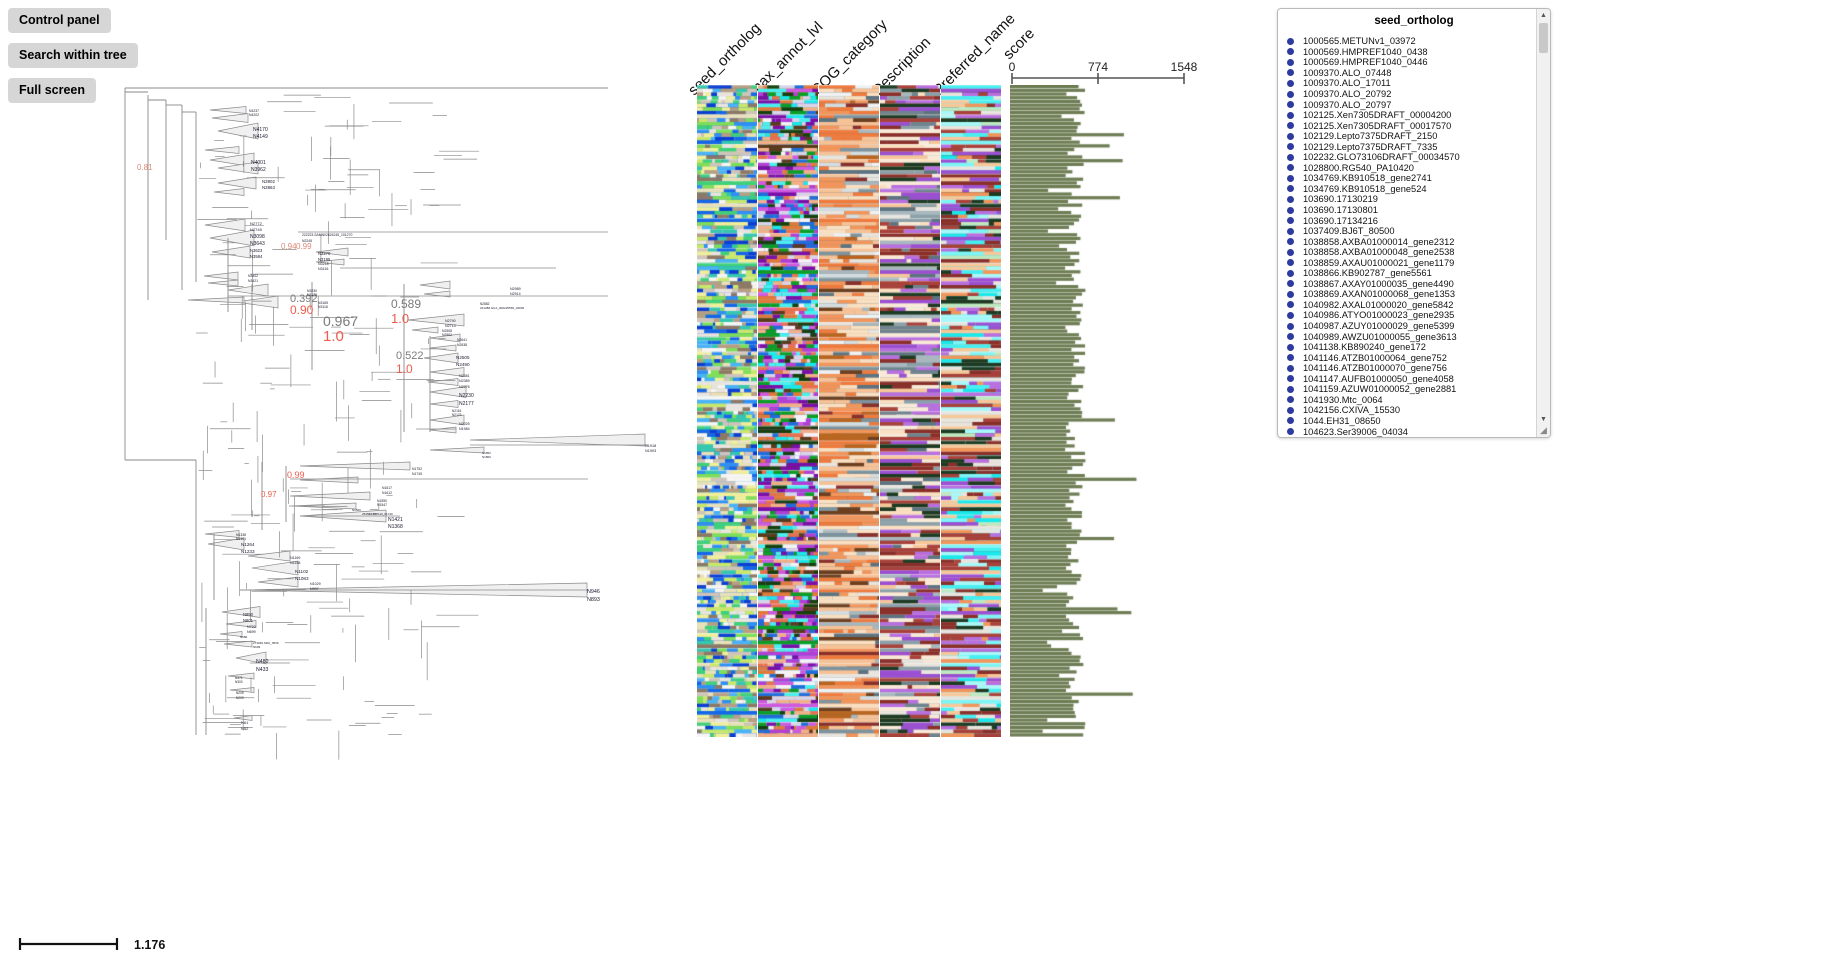 The image size is (1848, 966). What do you see at coordinates (1412, 136) in the screenshot?
I see `legend-item: 102129.Lepto7375DRAFT_2150` at bounding box center [1412, 136].